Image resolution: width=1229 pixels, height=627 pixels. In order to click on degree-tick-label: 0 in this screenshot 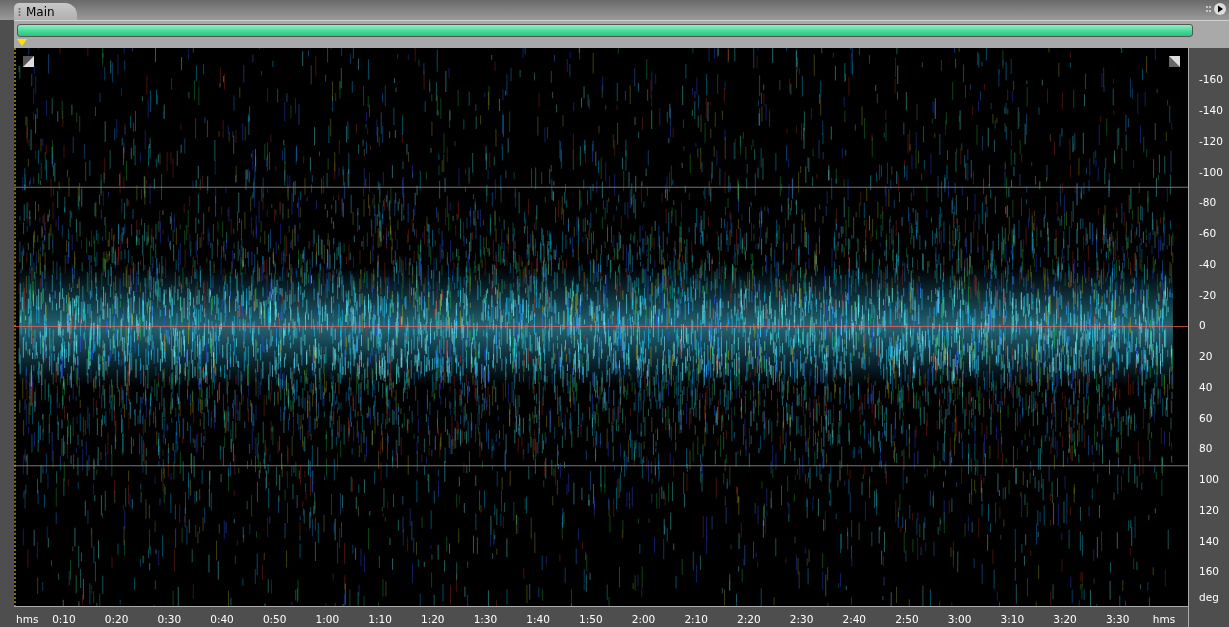, I will do `click(1202, 326)`.